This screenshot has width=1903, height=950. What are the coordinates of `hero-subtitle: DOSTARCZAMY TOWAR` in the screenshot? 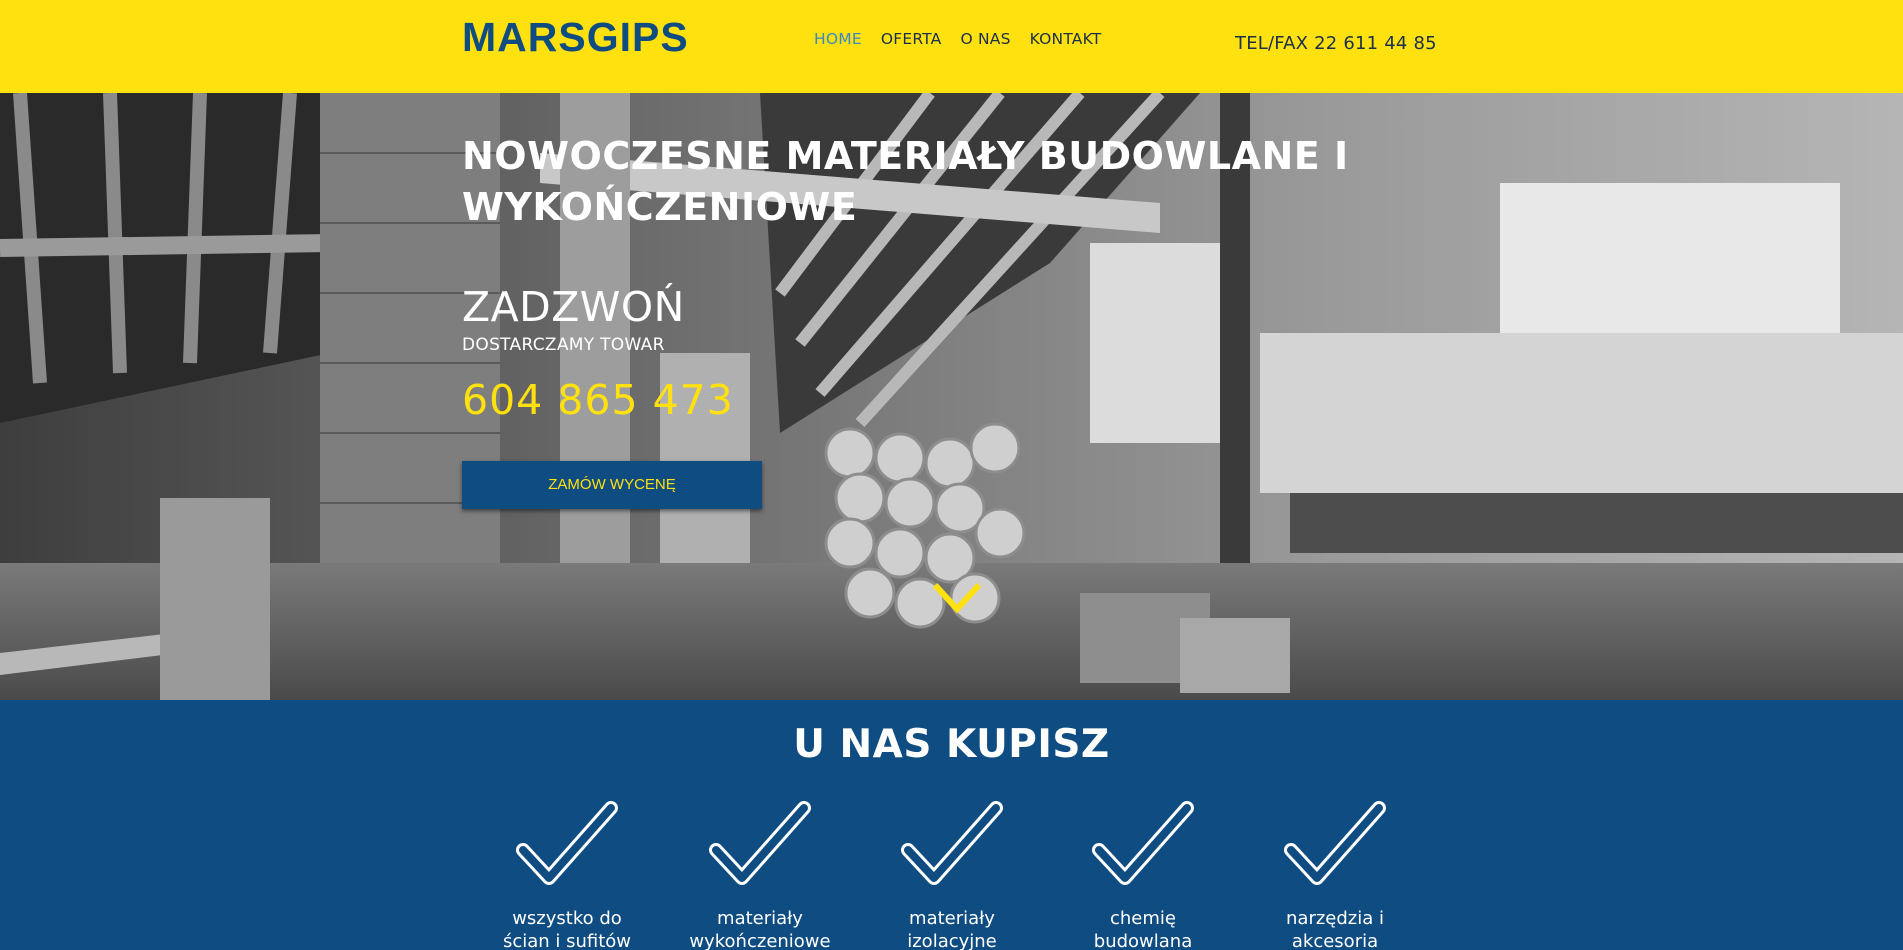 It's located at (563, 345).